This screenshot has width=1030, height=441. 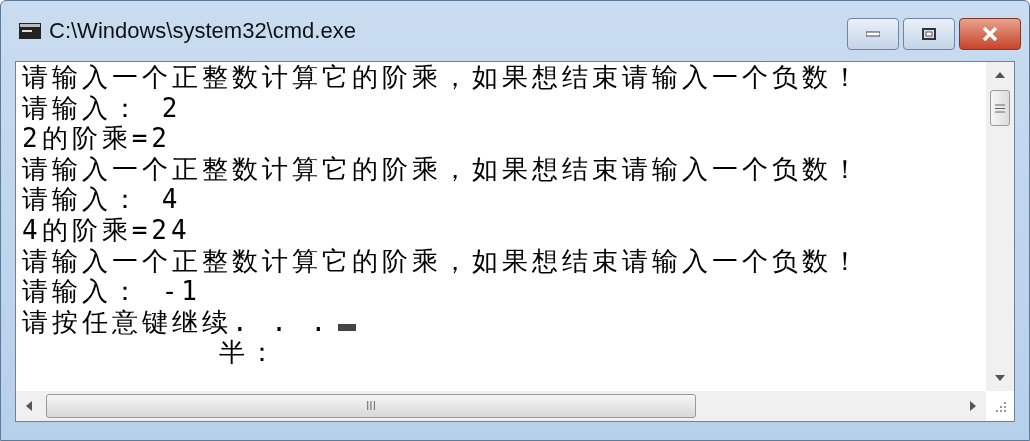 I want to click on horizontal-scrollbar: III, so click(x=501, y=406).